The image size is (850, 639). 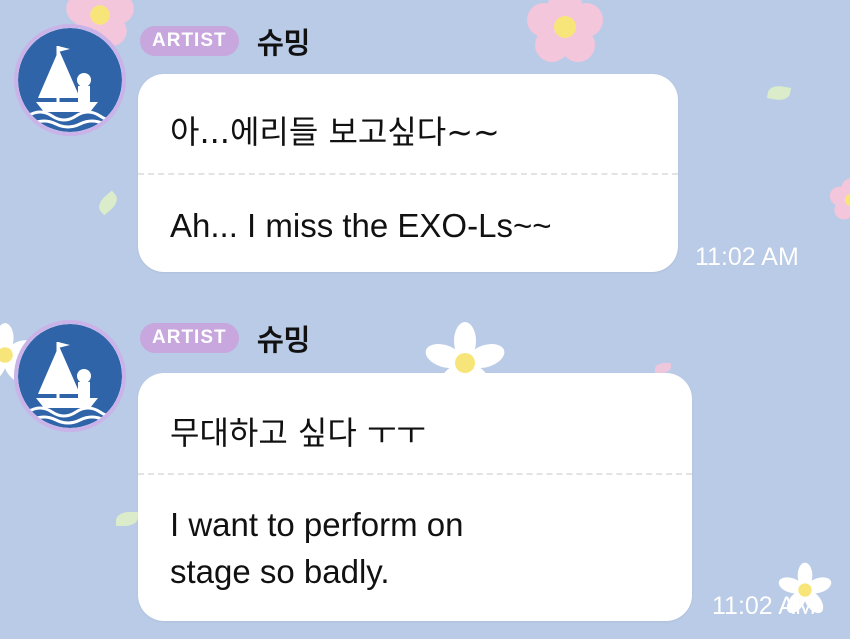 What do you see at coordinates (361, 225) in the screenshot?
I see `message-english-text: Ah... I miss the EXO-Ls~~` at bounding box center [361, 225].